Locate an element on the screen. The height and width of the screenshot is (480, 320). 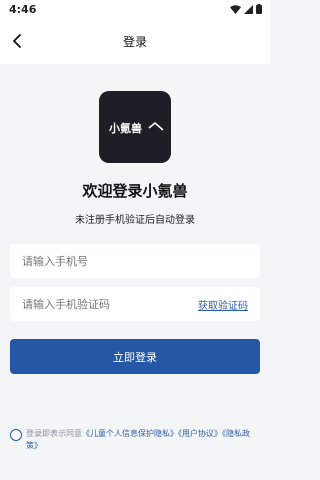
child-privacy-link: 《儿童个人信息保护隐私》 is located at coordinates (130, 433).